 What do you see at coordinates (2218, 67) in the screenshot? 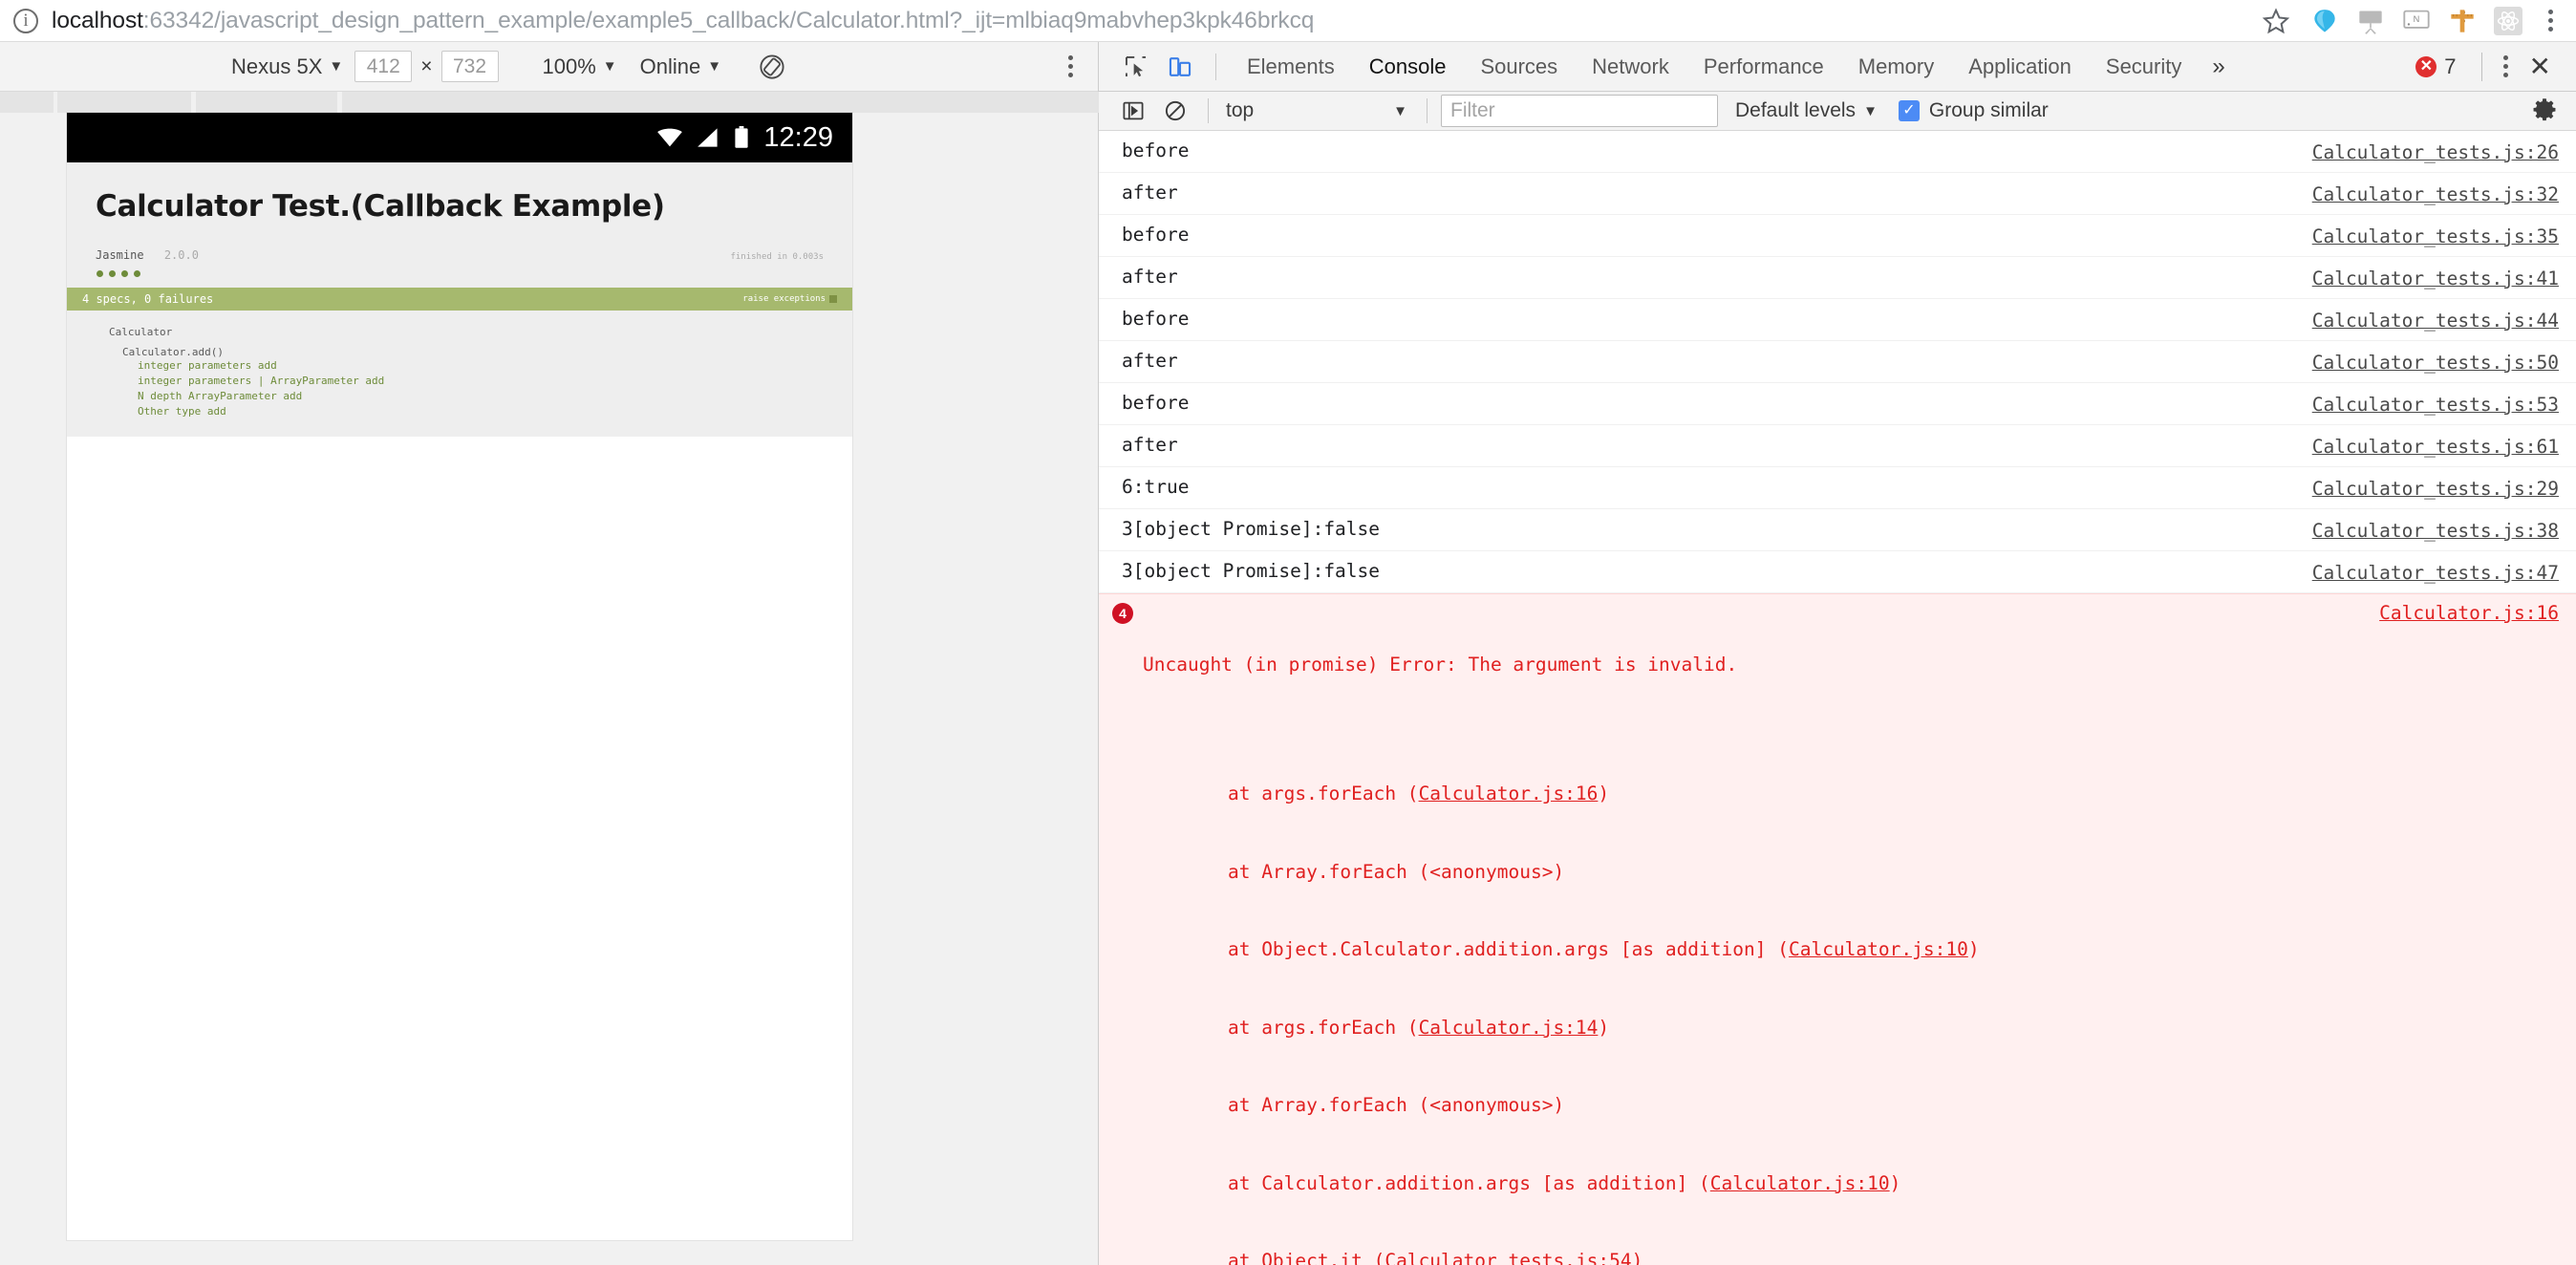
I see `chevron-double-right-icon: »` at bounding box center [2218, 67].